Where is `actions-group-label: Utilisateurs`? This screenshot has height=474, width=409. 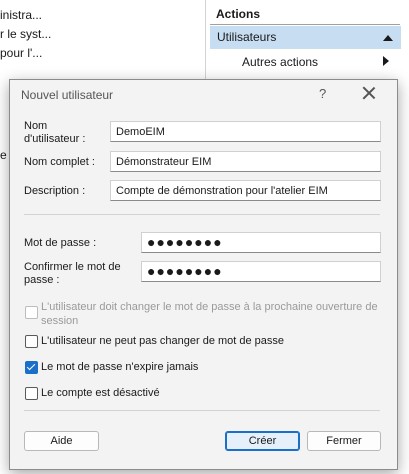
actions-group-label: Utilisateurs is located at coordinates (247, 37).